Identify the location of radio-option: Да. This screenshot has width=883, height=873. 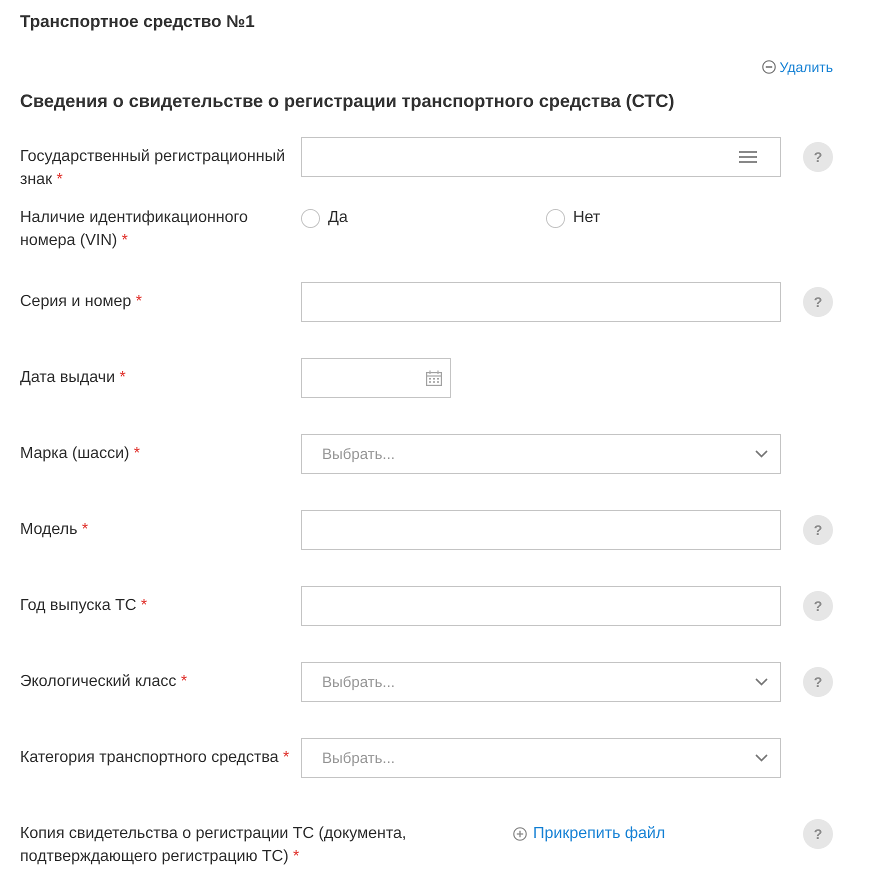
(324, 218).